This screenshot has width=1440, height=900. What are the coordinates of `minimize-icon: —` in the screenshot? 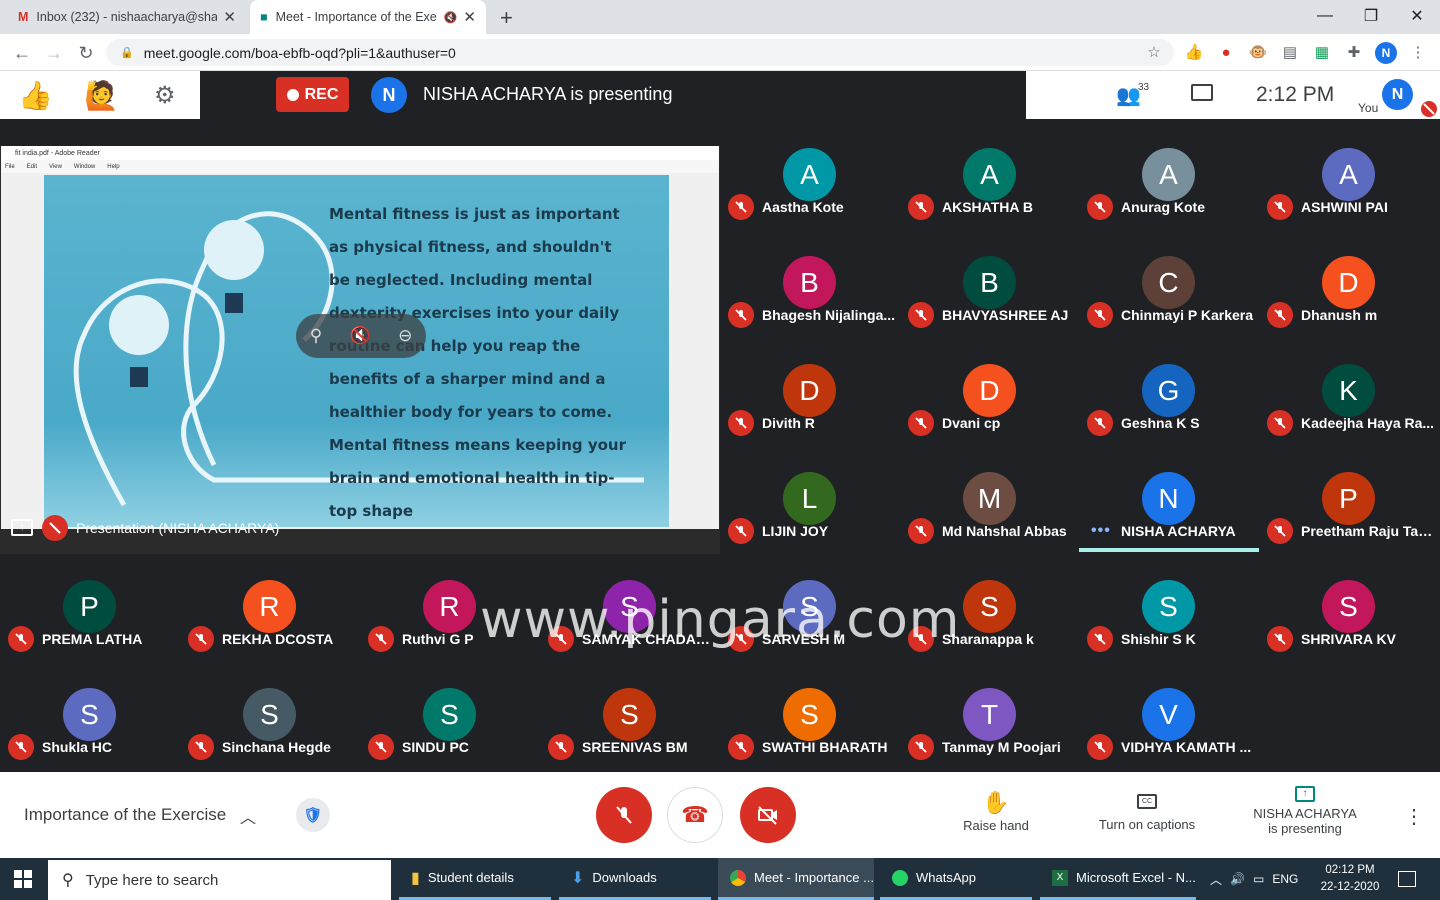 It's located at (1325, 16).